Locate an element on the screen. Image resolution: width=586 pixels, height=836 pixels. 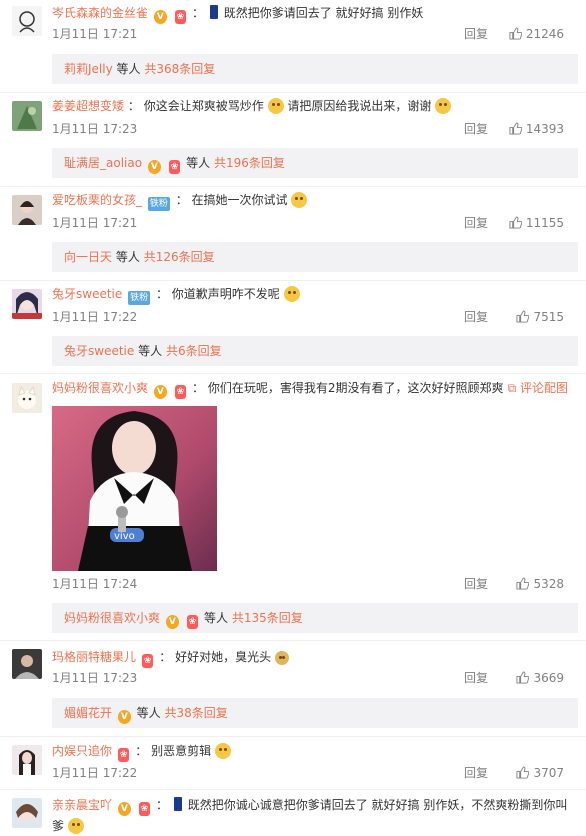
sub-reply-count: 共126条回复 is located at coordinates (179, 257).